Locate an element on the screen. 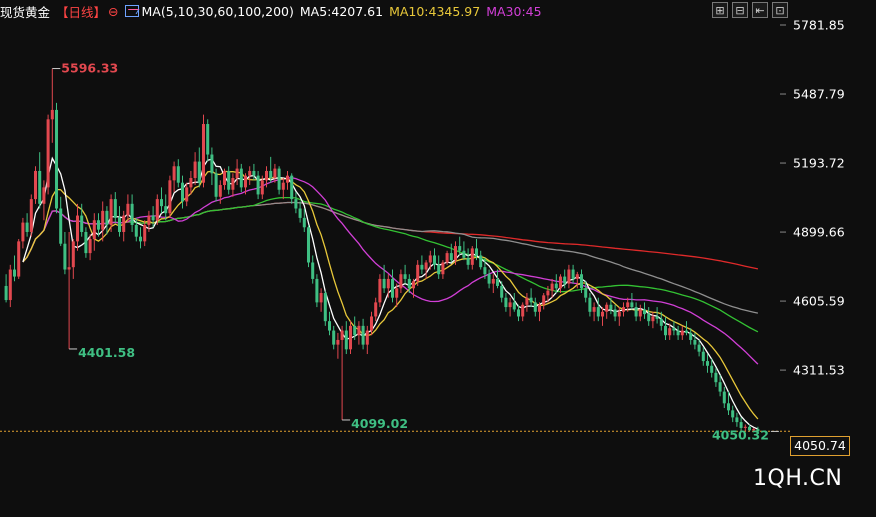 This screenshot has width=876, height=517. ma10-value: MA10:4345.97 is located at coordinates (435, 11).